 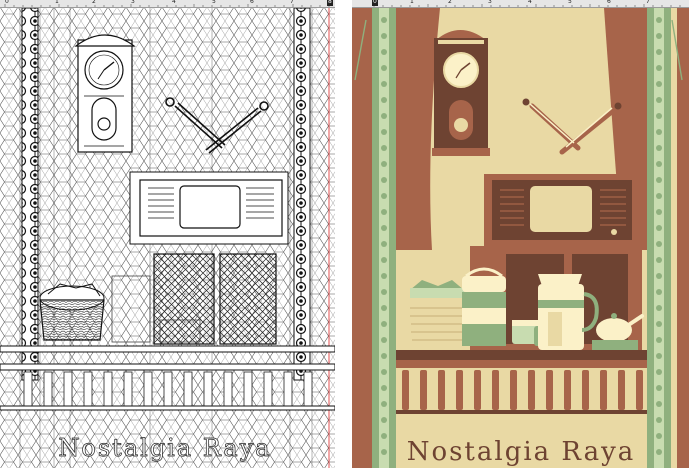 I want to click on ruler-label: 8, so click(x=330, y=3).